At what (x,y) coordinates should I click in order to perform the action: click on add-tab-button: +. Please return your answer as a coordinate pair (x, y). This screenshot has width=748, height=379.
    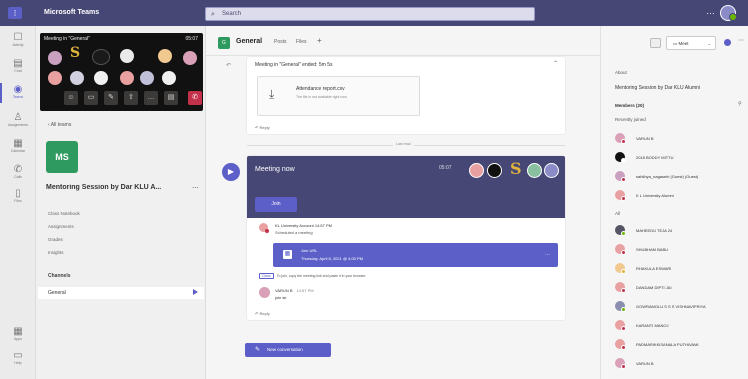
    Looking at the image, I should click on (319, 40).